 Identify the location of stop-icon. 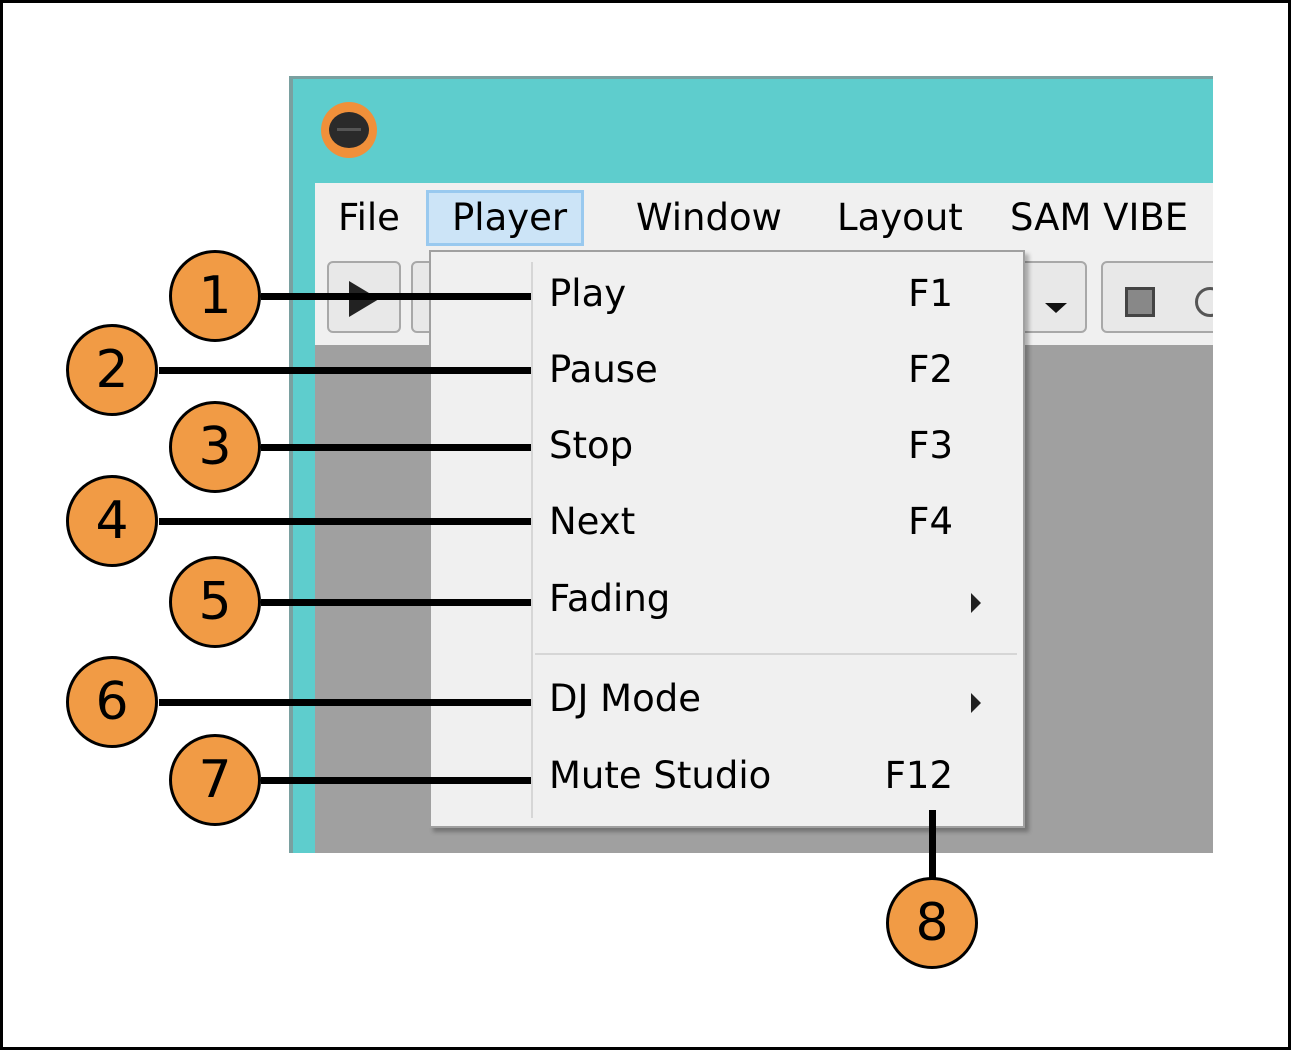
(1140, 302).